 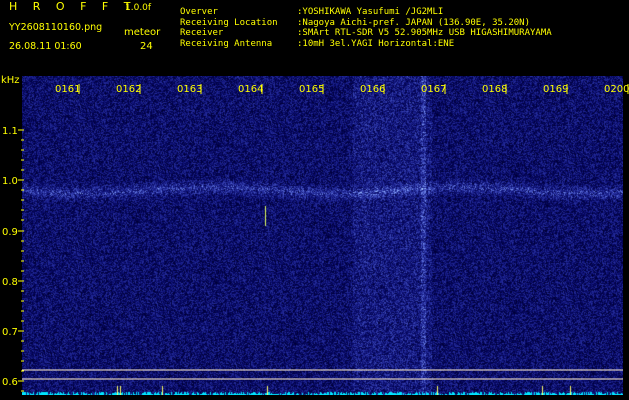 I want to click on freq-axis: 1.1 1.0 0.9 0.8 0.7 0.6, so click(x=13, y=259).